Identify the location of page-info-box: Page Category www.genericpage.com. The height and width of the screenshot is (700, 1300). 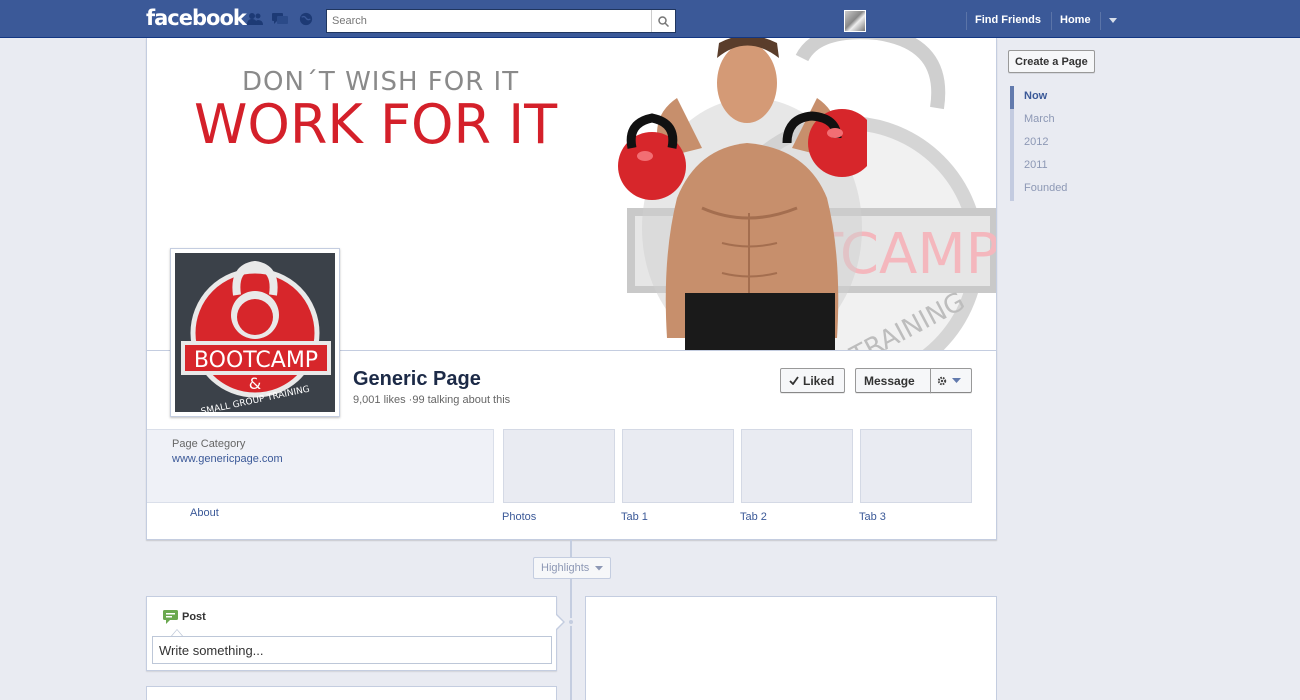
(320, 466).